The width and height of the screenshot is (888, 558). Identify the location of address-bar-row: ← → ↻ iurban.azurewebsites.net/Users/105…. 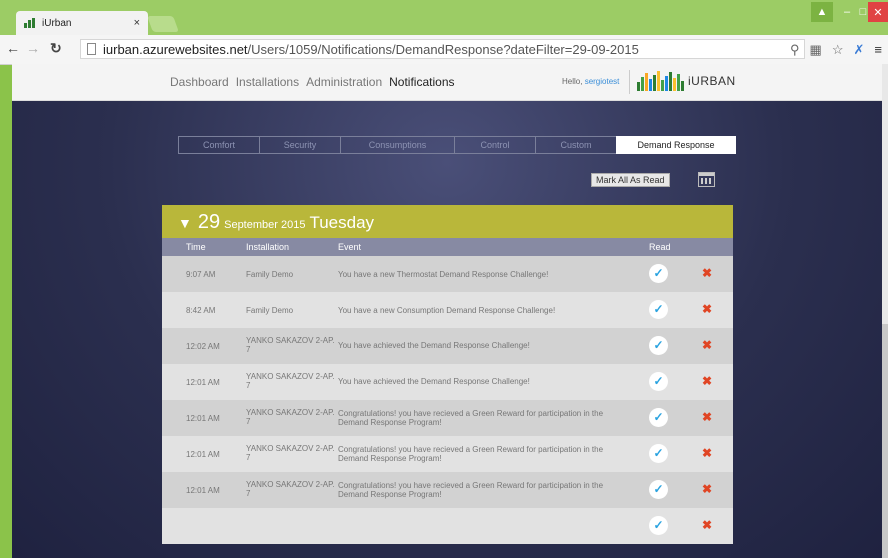
(444, 50).